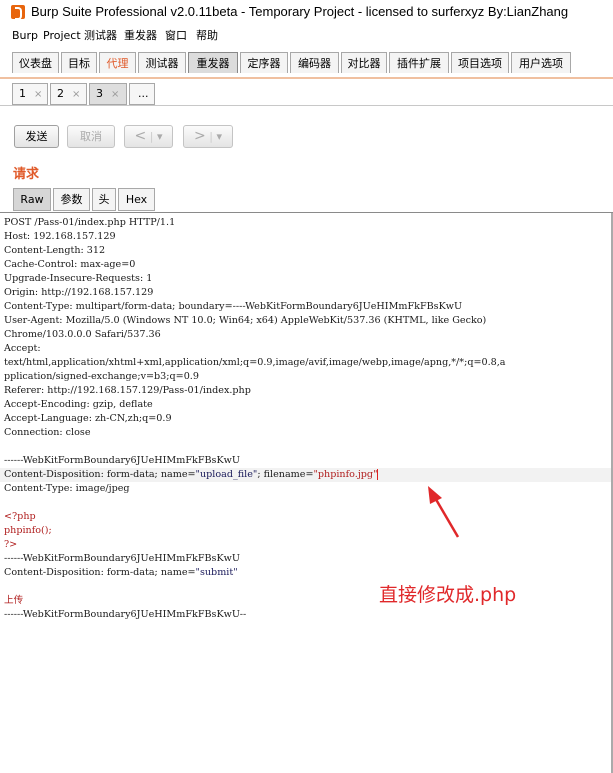 Image resolution: width=613 pixels, height=773 pixels. What do you see at coordinates (91, 136) in the screenshot?
I see `cancel-button: 取消` at bounding box center [91, 136].